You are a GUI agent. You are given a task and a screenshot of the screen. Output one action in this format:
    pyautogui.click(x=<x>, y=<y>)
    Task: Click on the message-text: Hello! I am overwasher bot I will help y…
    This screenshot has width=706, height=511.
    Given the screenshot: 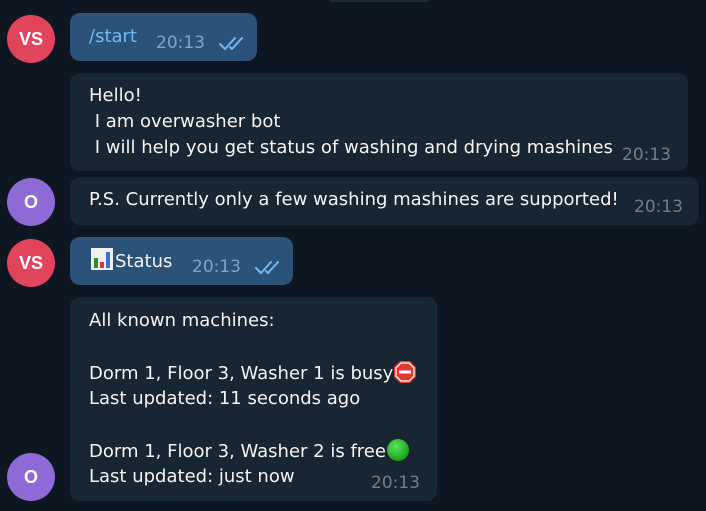 What is the action you would take?
    pyautogui.click(x=351, y=121)
    